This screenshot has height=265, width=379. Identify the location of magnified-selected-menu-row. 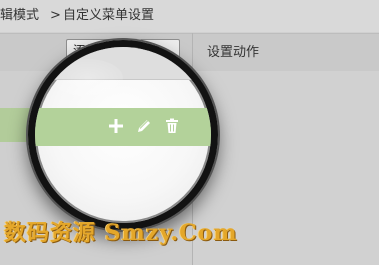
(123, 127).